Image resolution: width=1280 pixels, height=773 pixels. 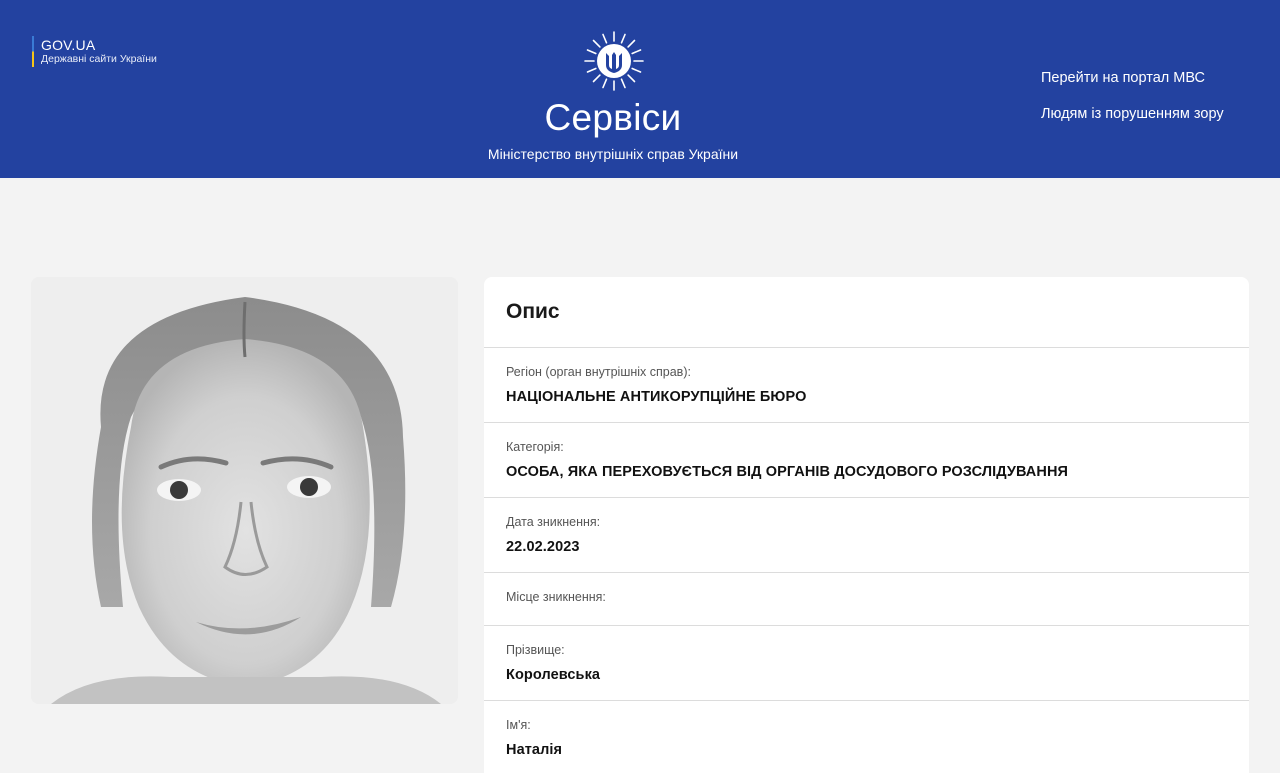 I want to click on brand-subtitle: Міністерство внутрішніх справ України, so click(x=613, y=154).